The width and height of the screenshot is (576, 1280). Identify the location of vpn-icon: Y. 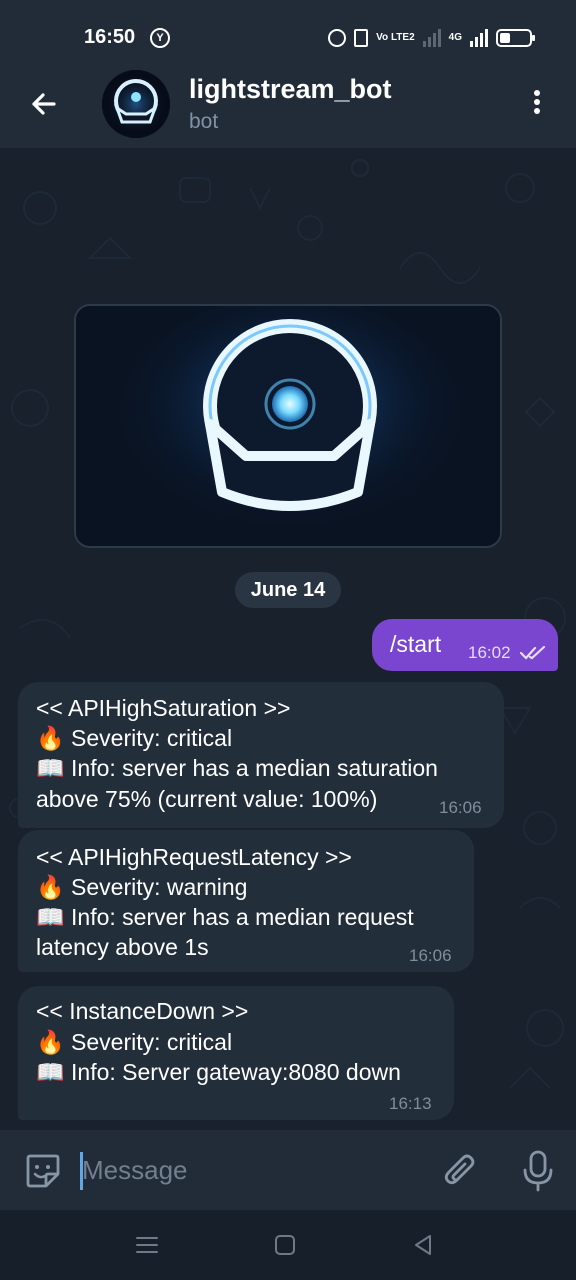
(160, 38).